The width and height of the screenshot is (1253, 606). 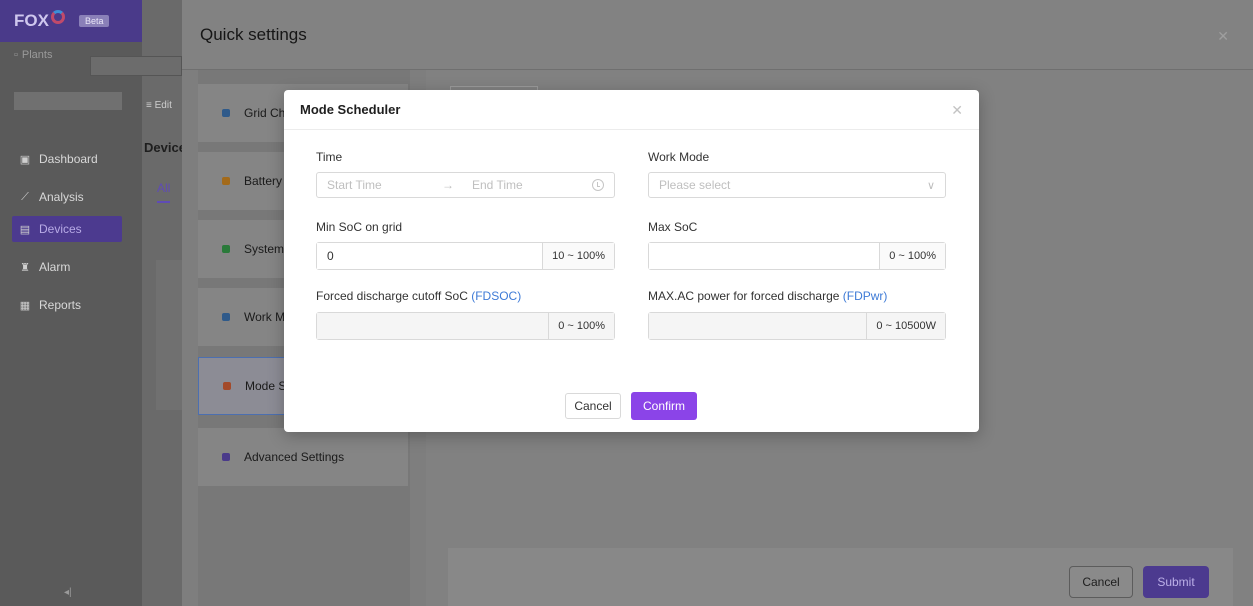 I want to click on beta-badge: Beta, so click(x=94, y=21).